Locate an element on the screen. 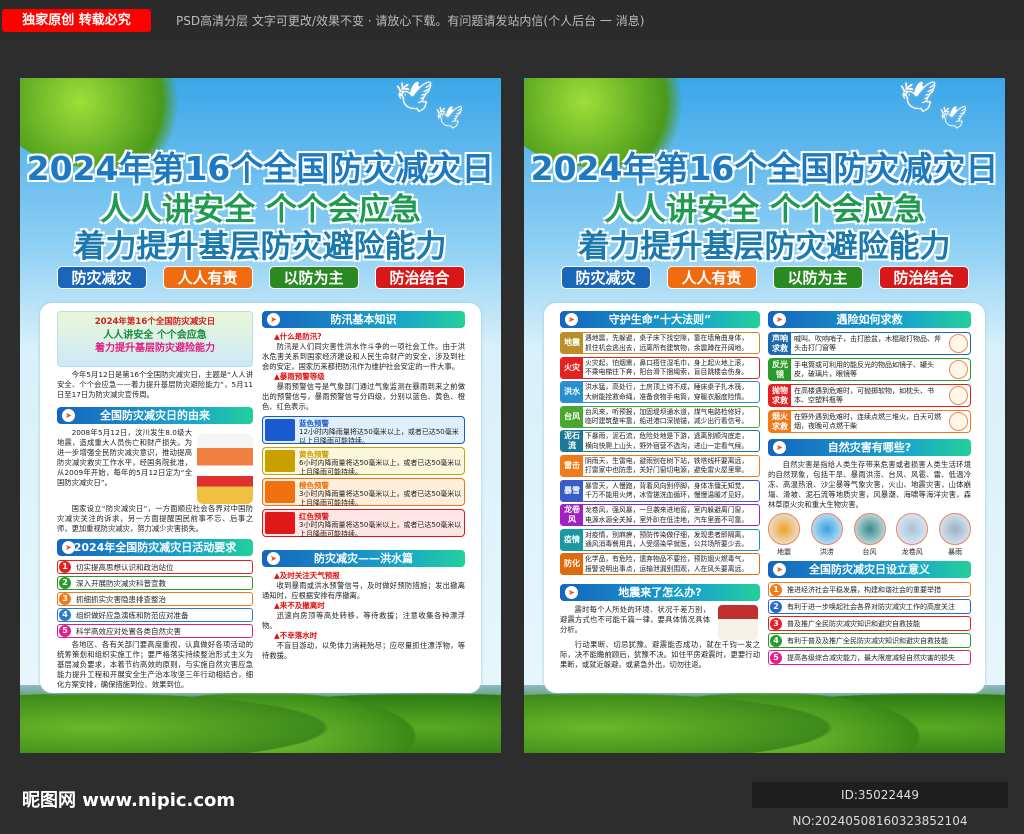  list-item: 2 有利于进一步唤起社会各界对防灾减灾工作的高度关注 is located at coordinates (869, 606).